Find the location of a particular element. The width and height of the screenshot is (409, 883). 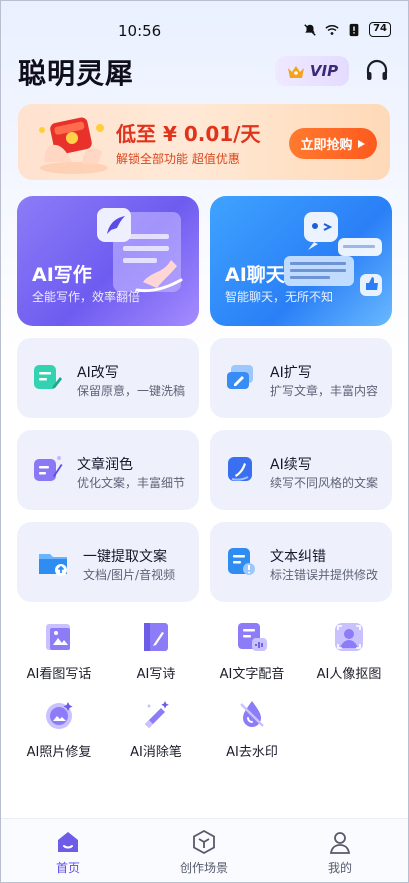

feature-subtitle: 扩写文章，丰富内容 is located at coordinates (324, 391).